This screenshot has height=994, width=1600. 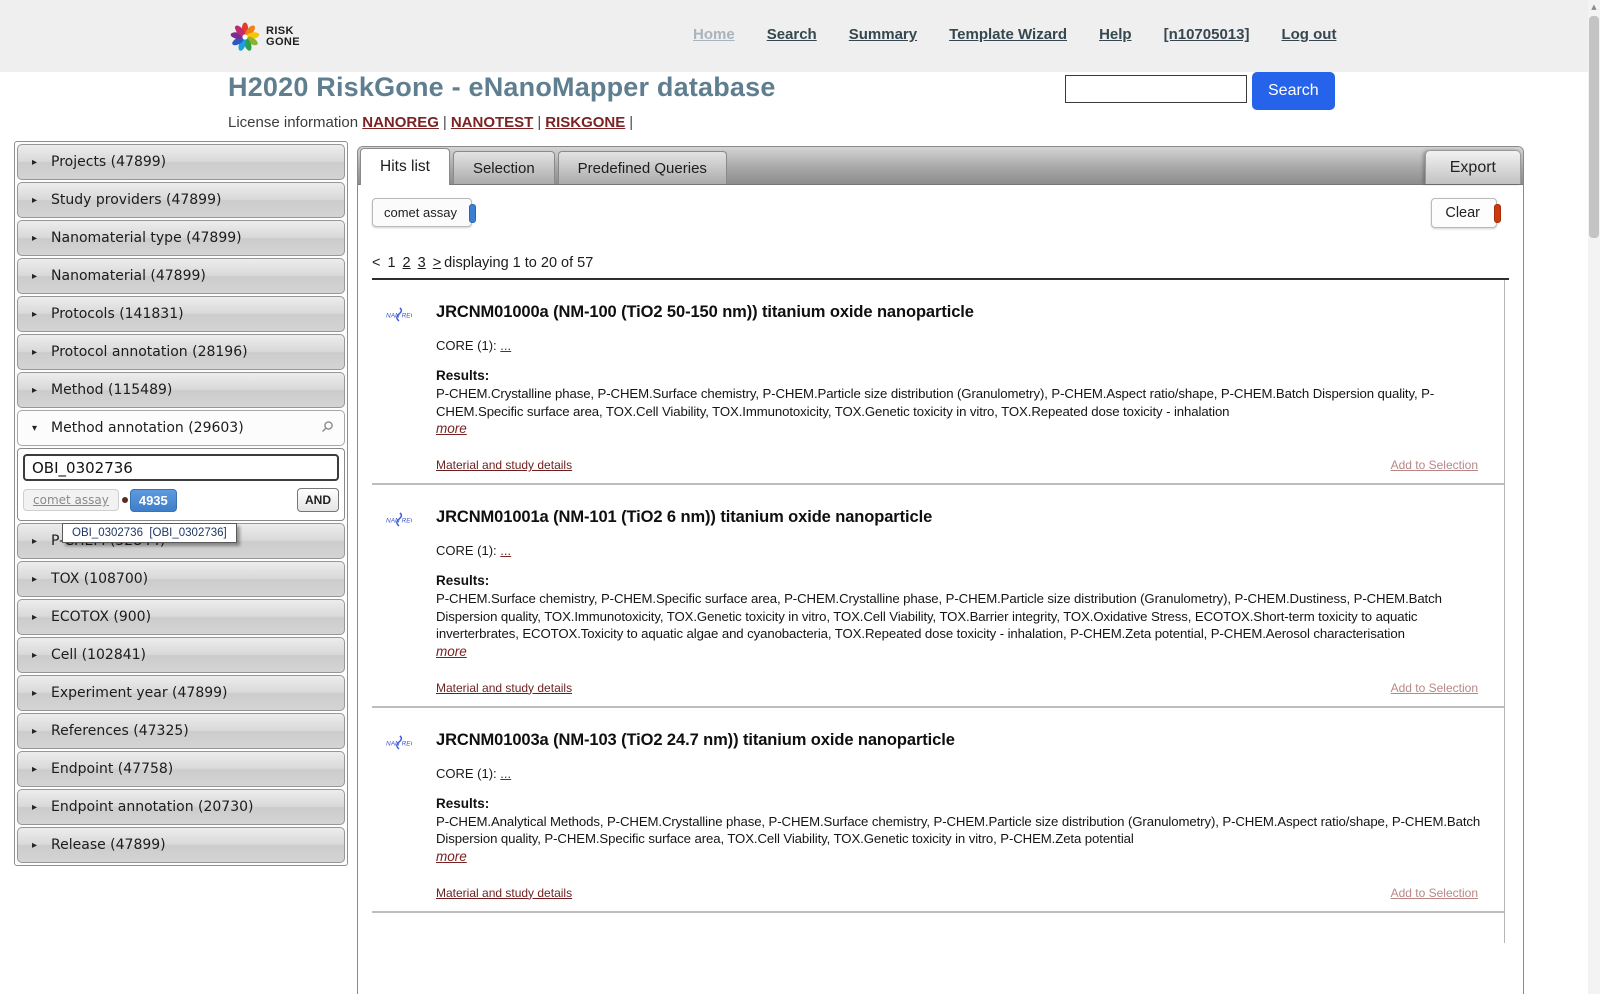 I want to click on filter-flag-icon, so click(x=472, y=213).